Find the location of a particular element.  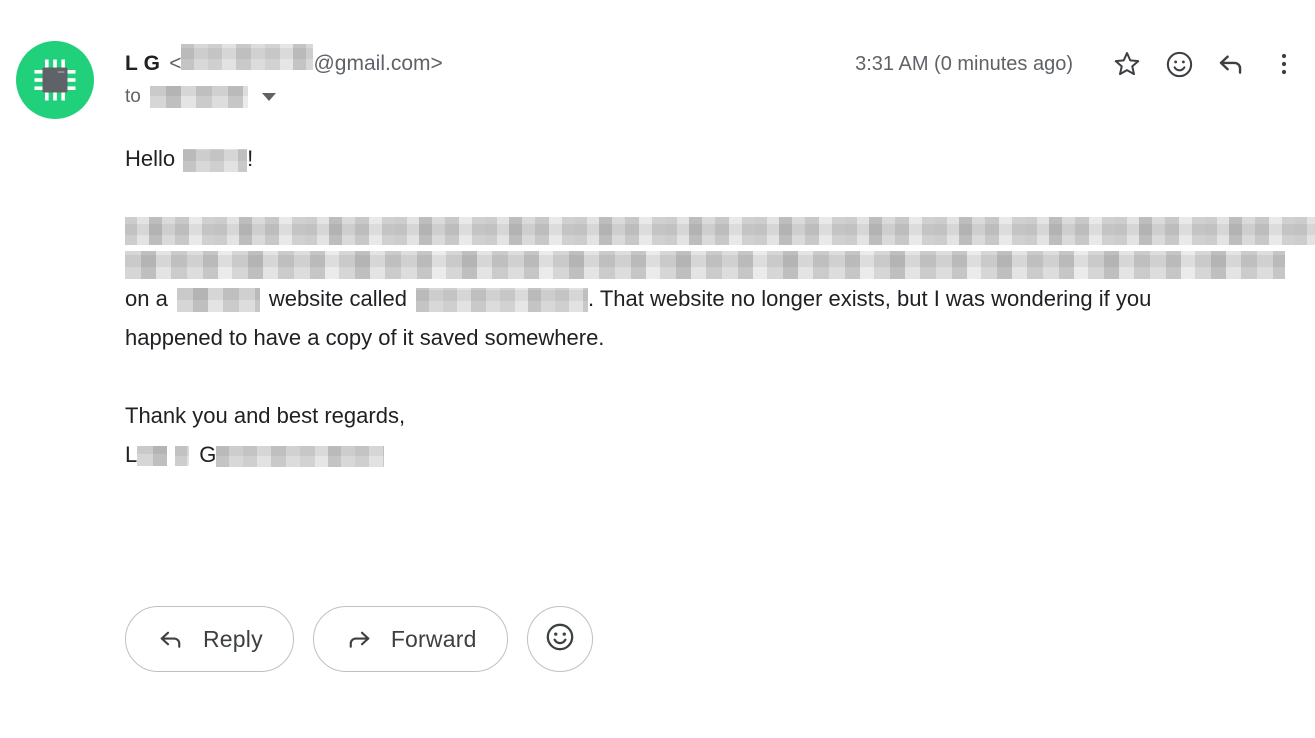

sender-email: < @gmail.com > is located at coordinates (306, 60).